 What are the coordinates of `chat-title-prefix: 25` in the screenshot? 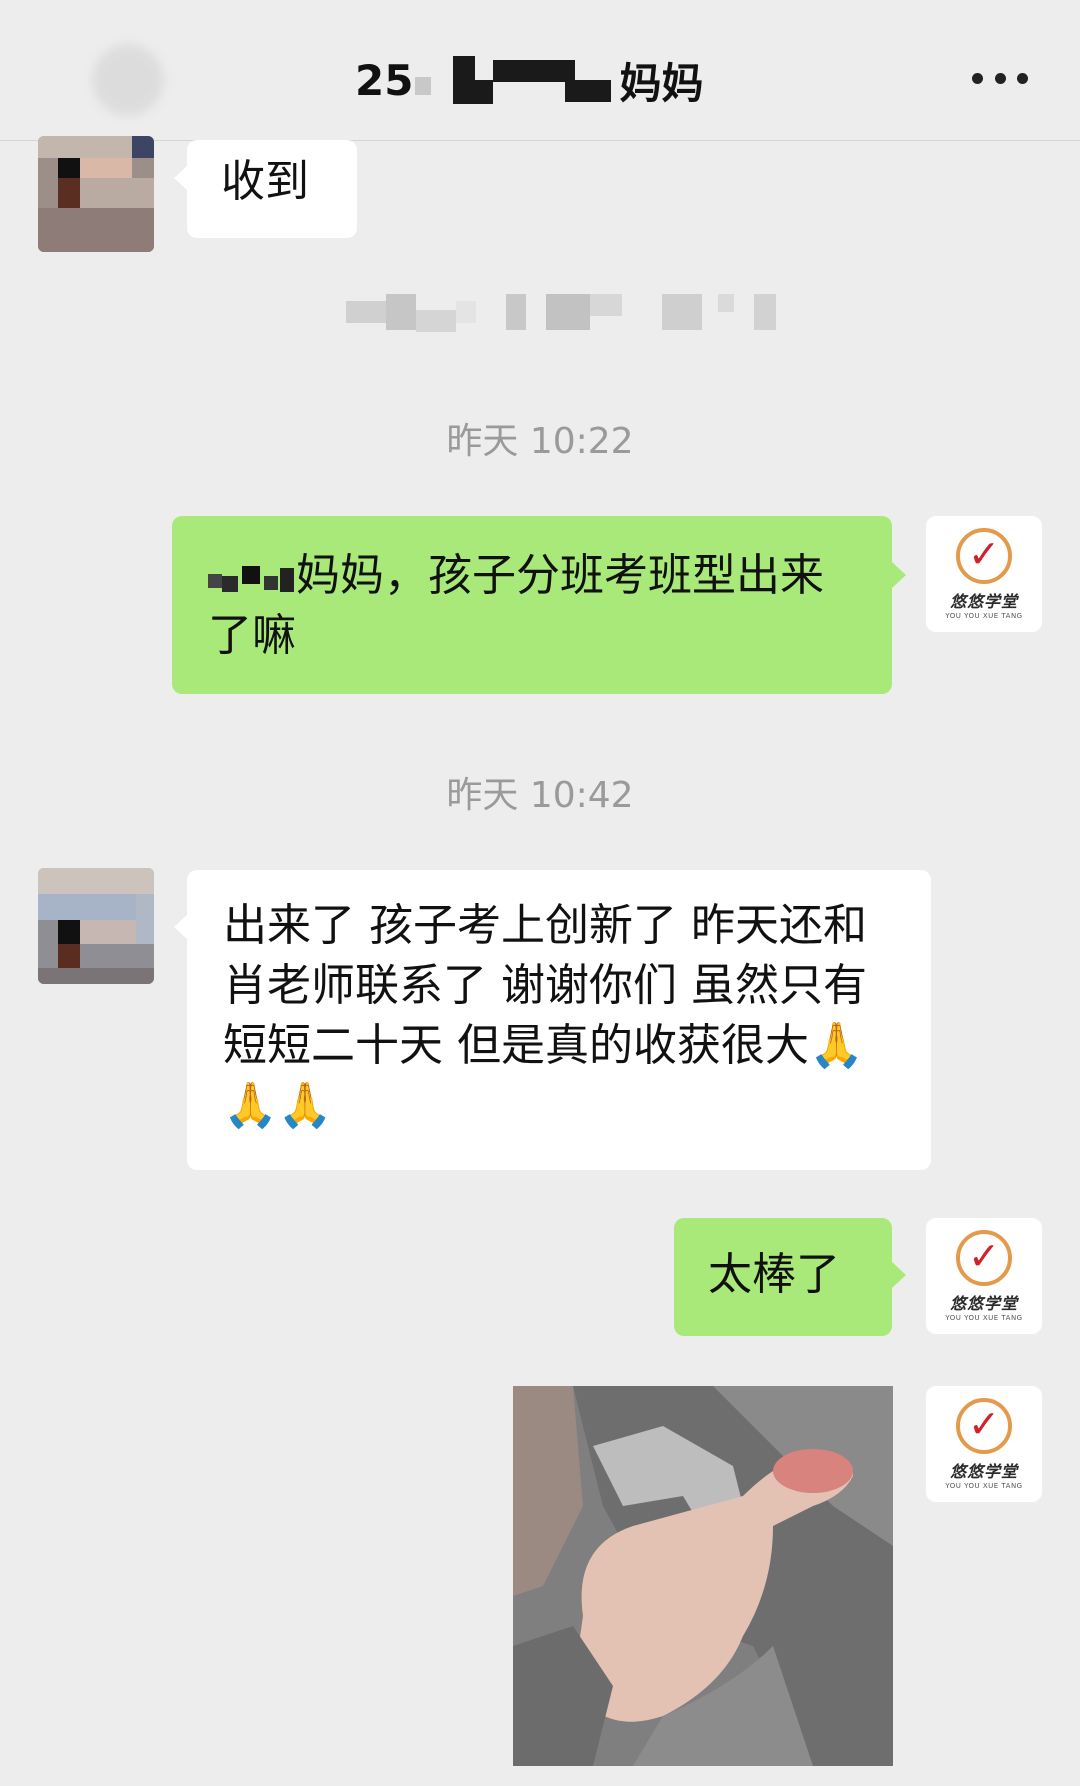 It's located at (384, 80).